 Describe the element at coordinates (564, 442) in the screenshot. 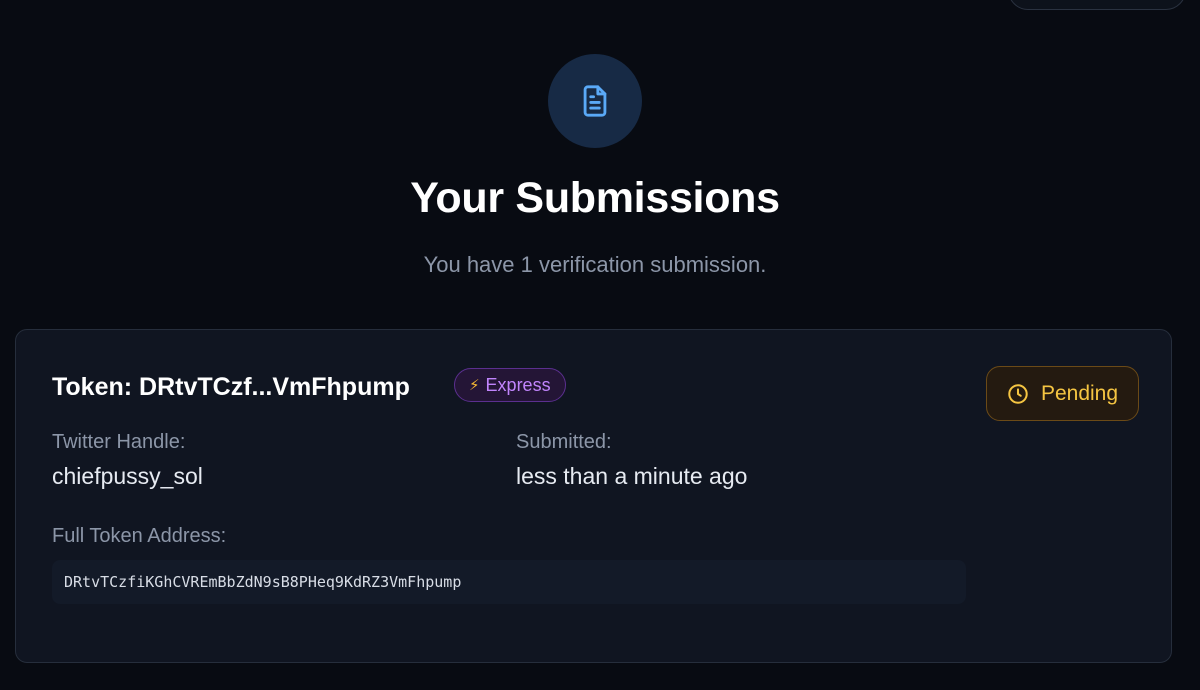

I see `submitted-label: Submitted:` at that location.